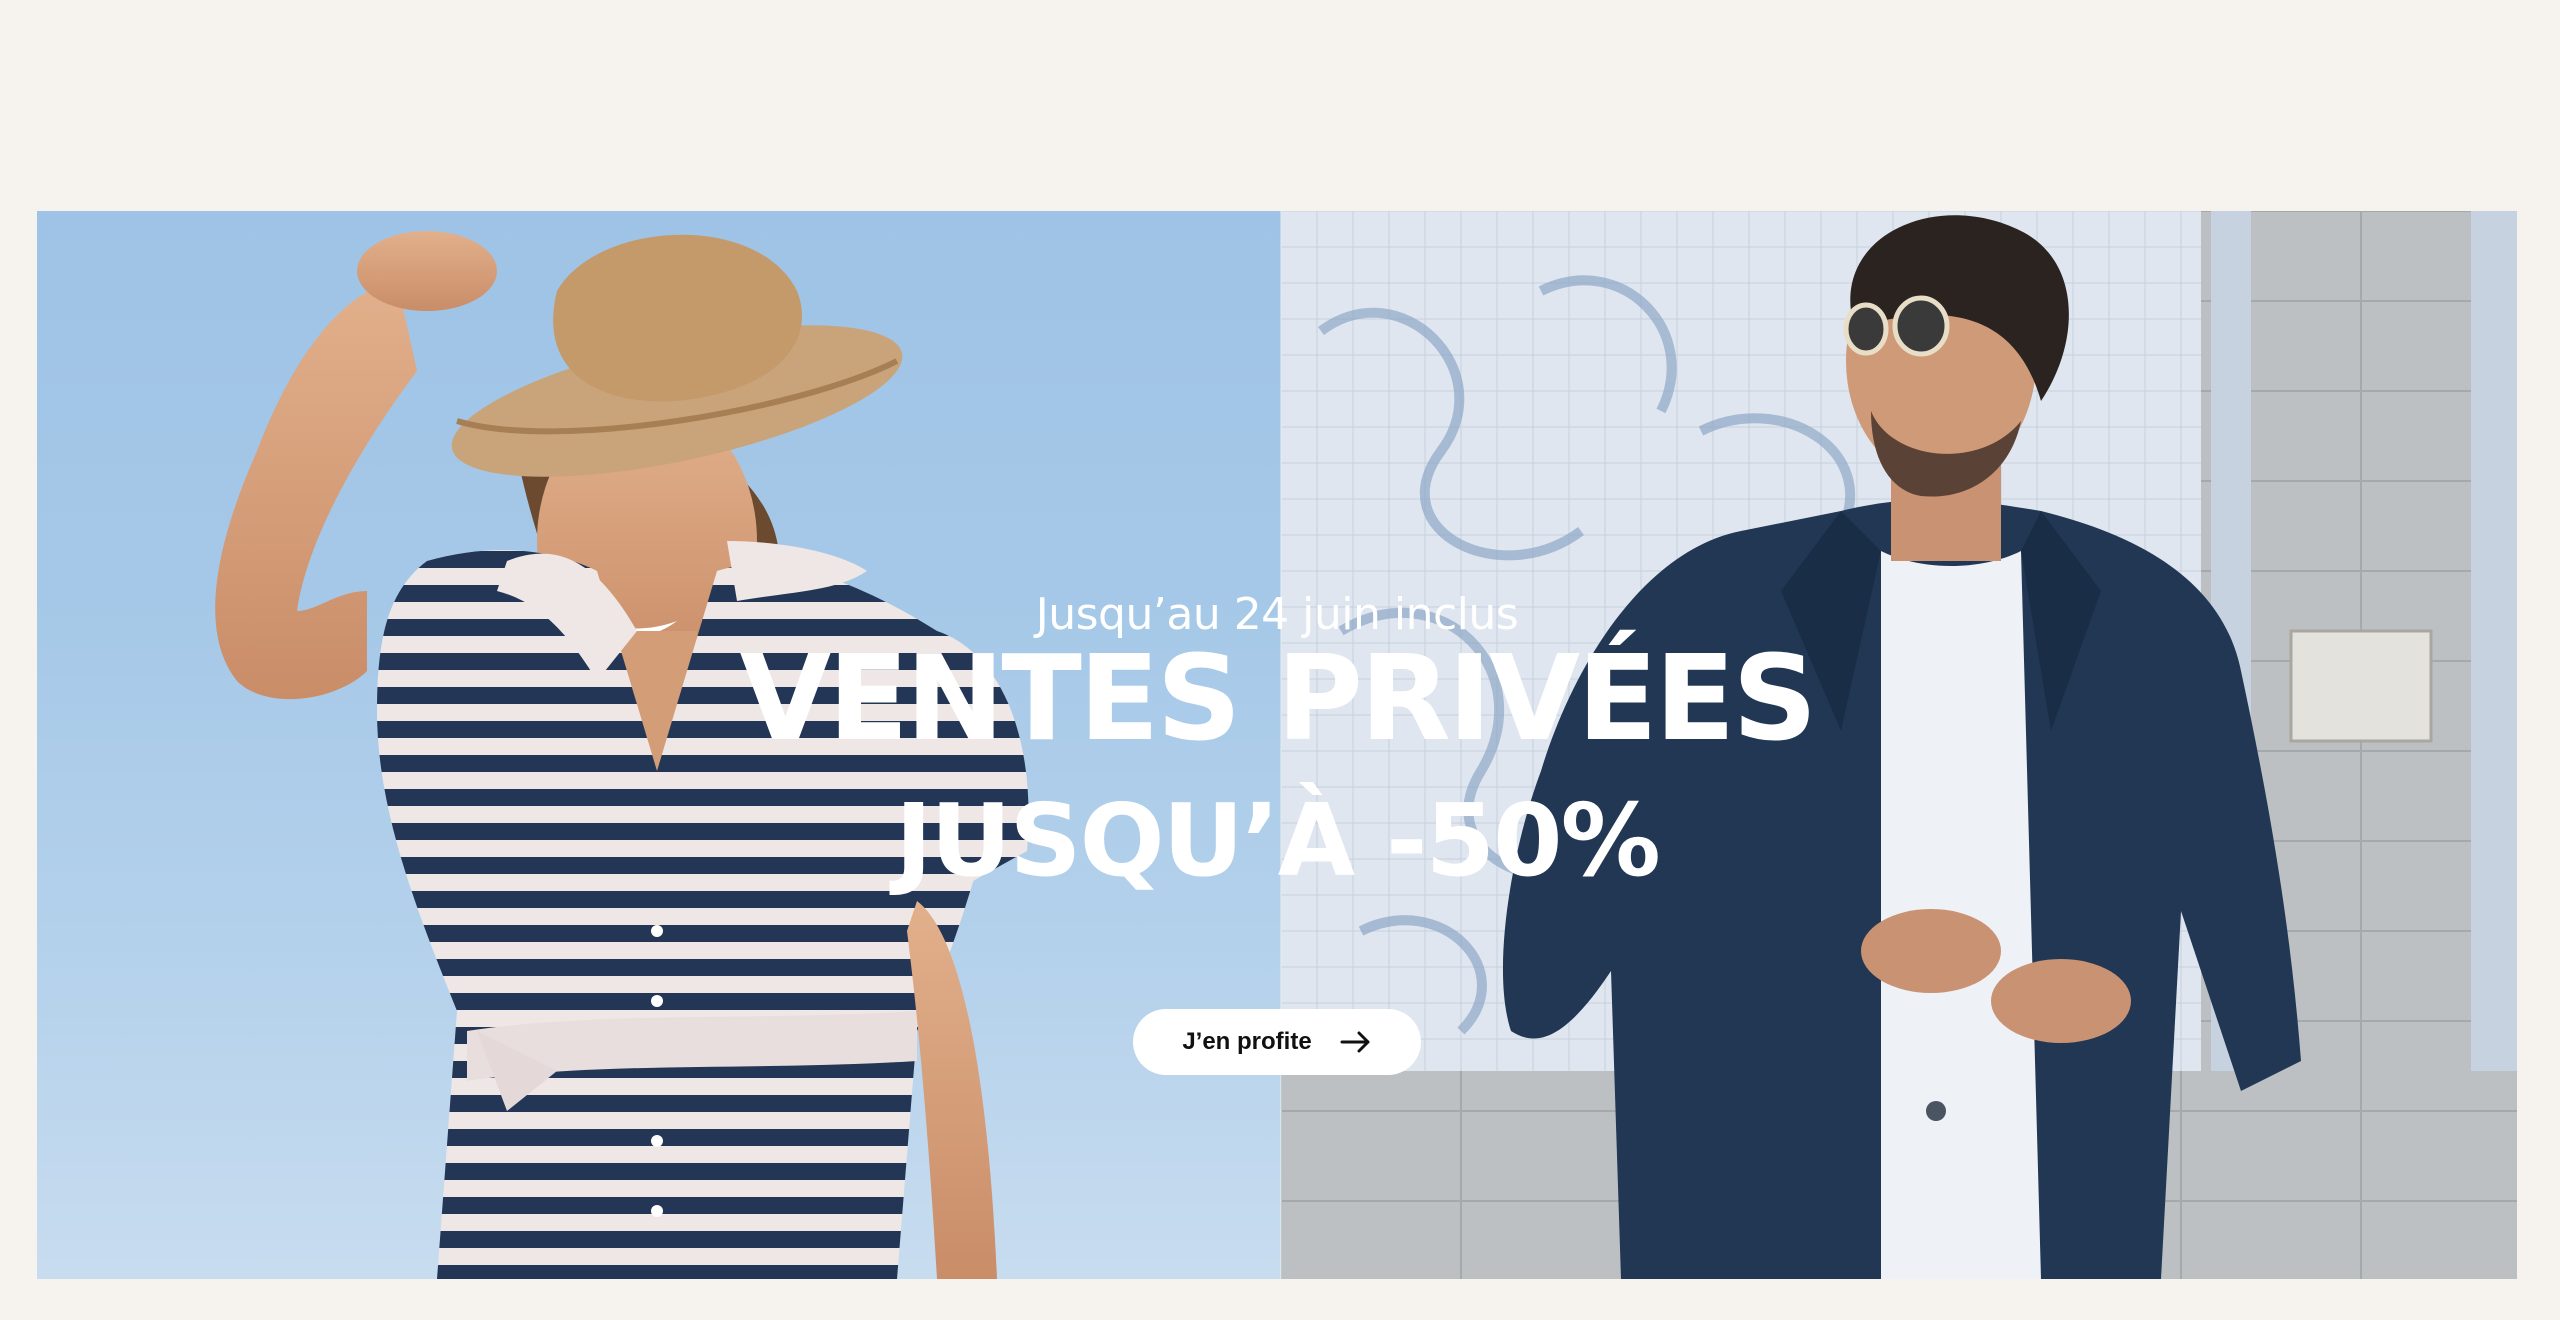 The image size is (2560, 1320). Describe the element at coordinates (1247, 1041) in the screenshot. I see `cta-button-label: J’en profite` at that location.